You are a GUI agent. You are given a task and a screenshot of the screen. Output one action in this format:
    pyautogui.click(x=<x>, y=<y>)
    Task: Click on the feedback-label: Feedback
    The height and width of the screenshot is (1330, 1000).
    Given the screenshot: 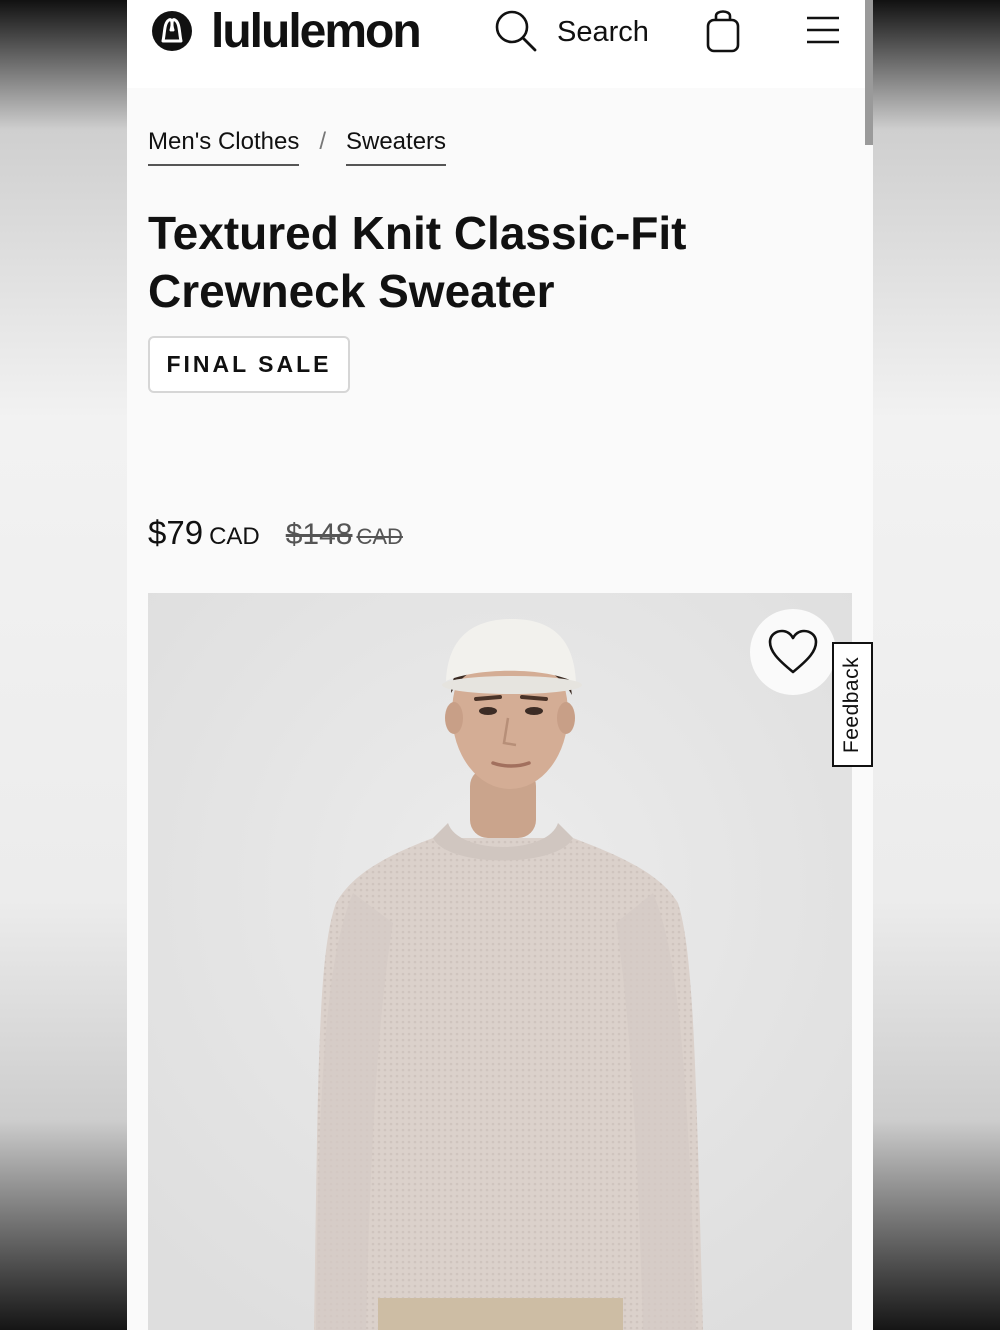 What is the action you would take?
    pyautogui.click(x=852, y=704)
    